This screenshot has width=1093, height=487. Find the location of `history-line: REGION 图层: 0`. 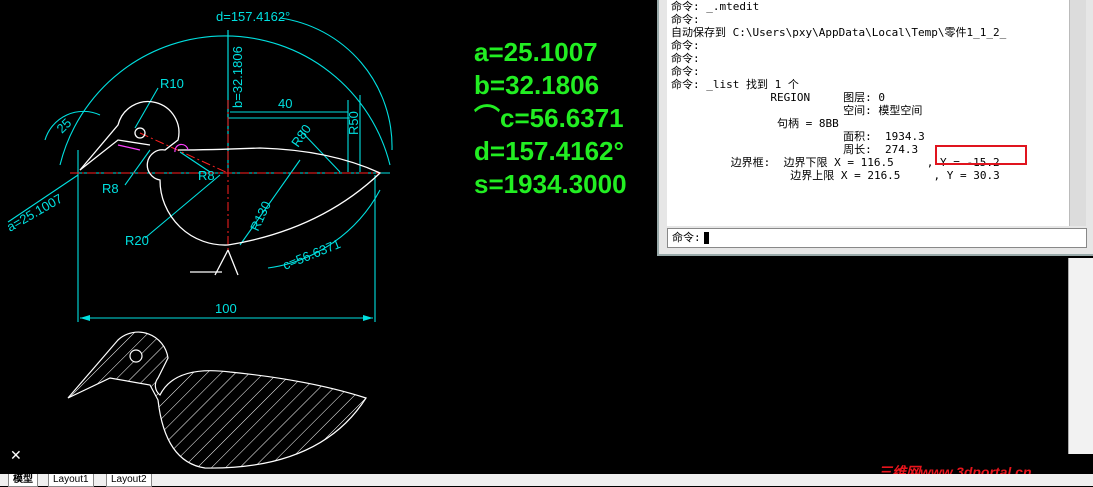

history-line: REGION 图层: 0 is located at coordinates (778, 97).